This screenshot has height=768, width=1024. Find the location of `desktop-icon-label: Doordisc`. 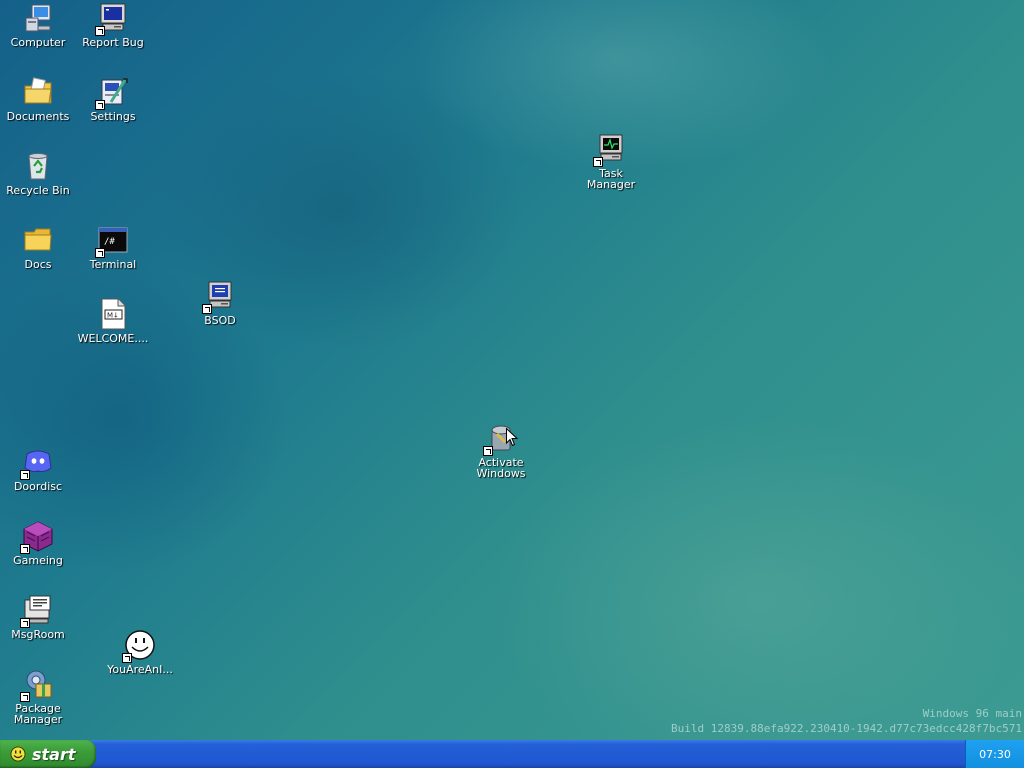

desktop-icon-label: Doordisc is located at coordinates (38, 486).